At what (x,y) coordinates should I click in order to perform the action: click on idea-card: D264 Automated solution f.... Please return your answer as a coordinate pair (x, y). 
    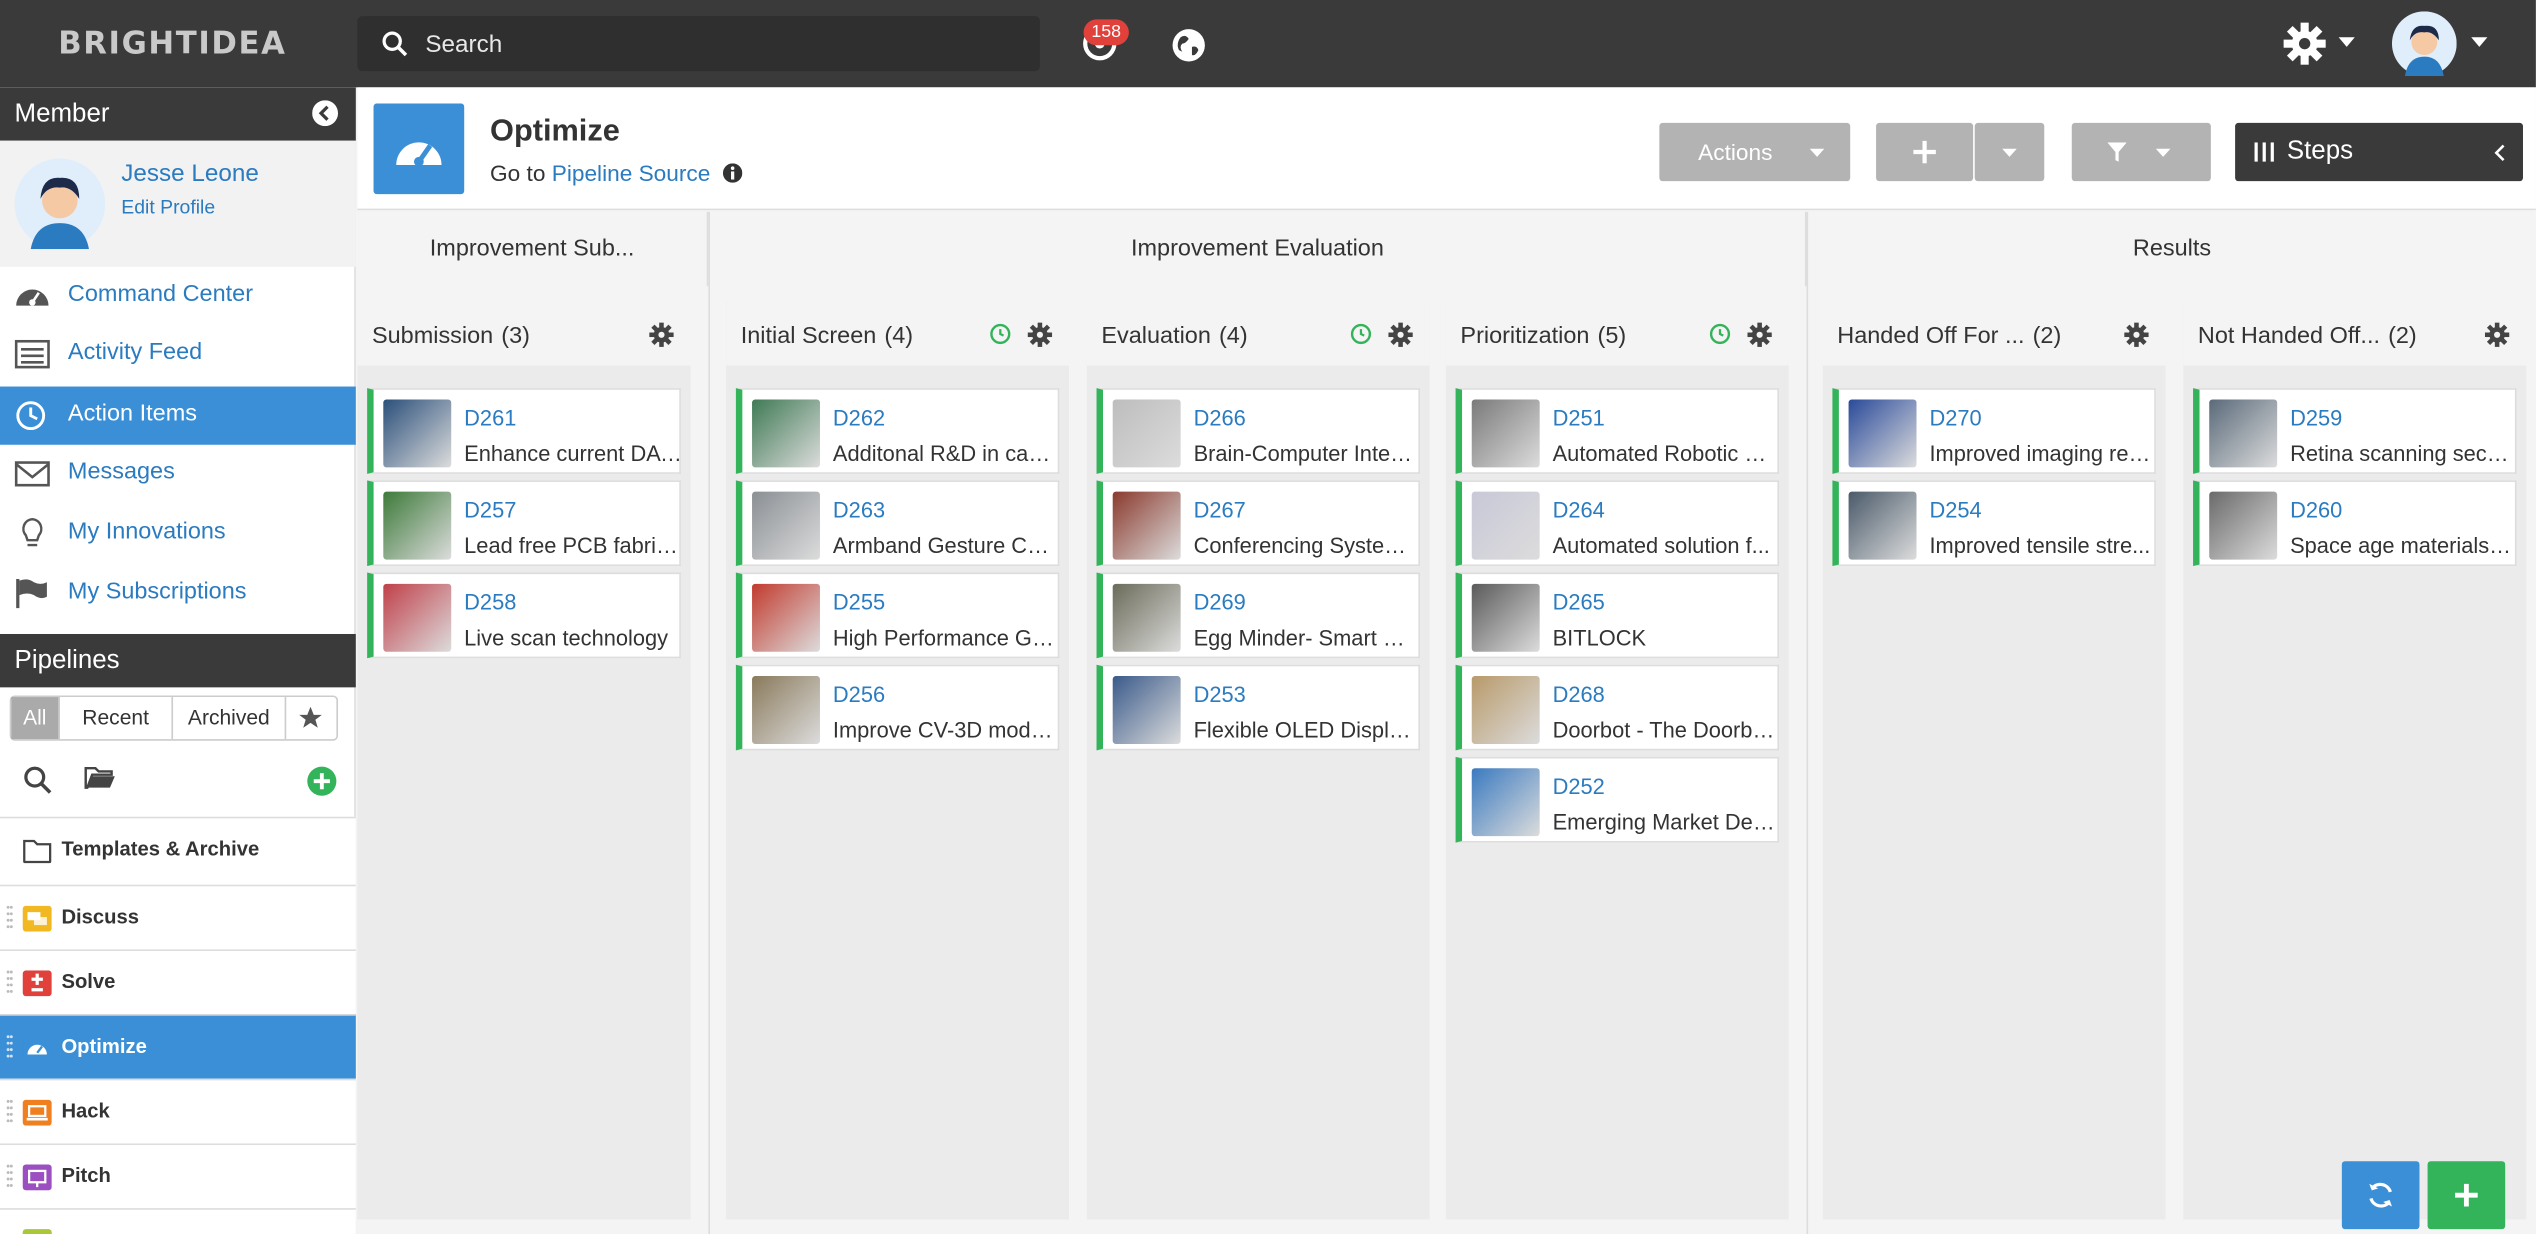
    Looking at the image, I should click on (1617, 523).